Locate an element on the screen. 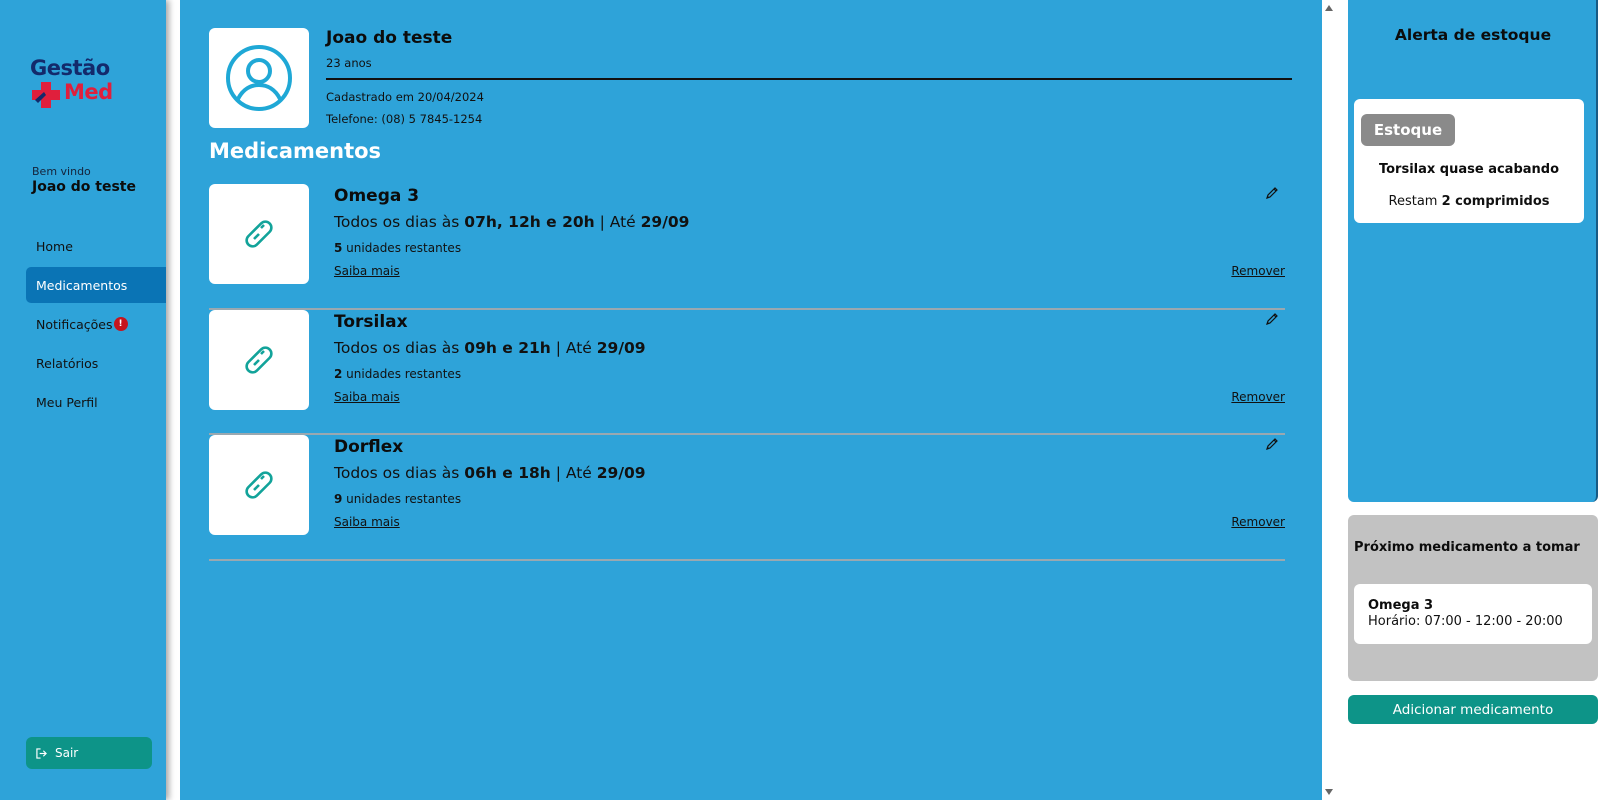 Image resolution: width=1600 pixels, height=800 pixels. medication-units: 2 unidades restantes is located at coordinates (398, 373).